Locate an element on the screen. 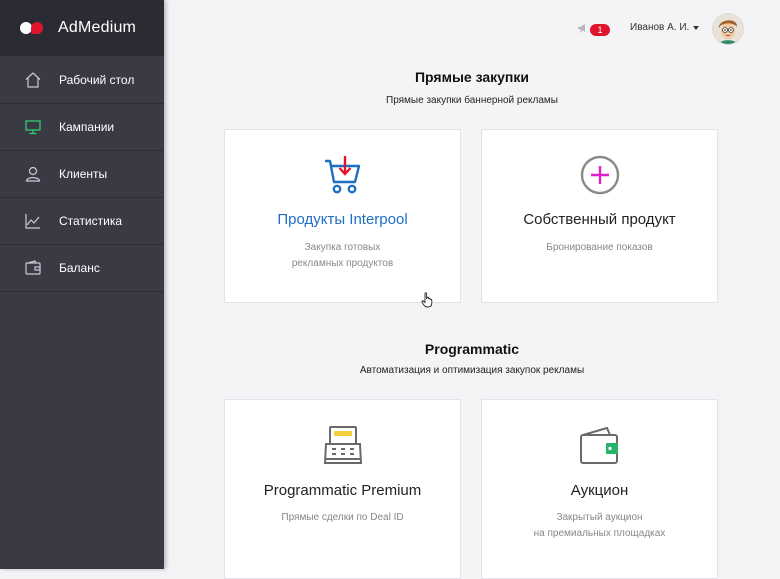 The height and width of the screenshot is (579, 780). plus-circle-icon is located at coordinates (599, 175).